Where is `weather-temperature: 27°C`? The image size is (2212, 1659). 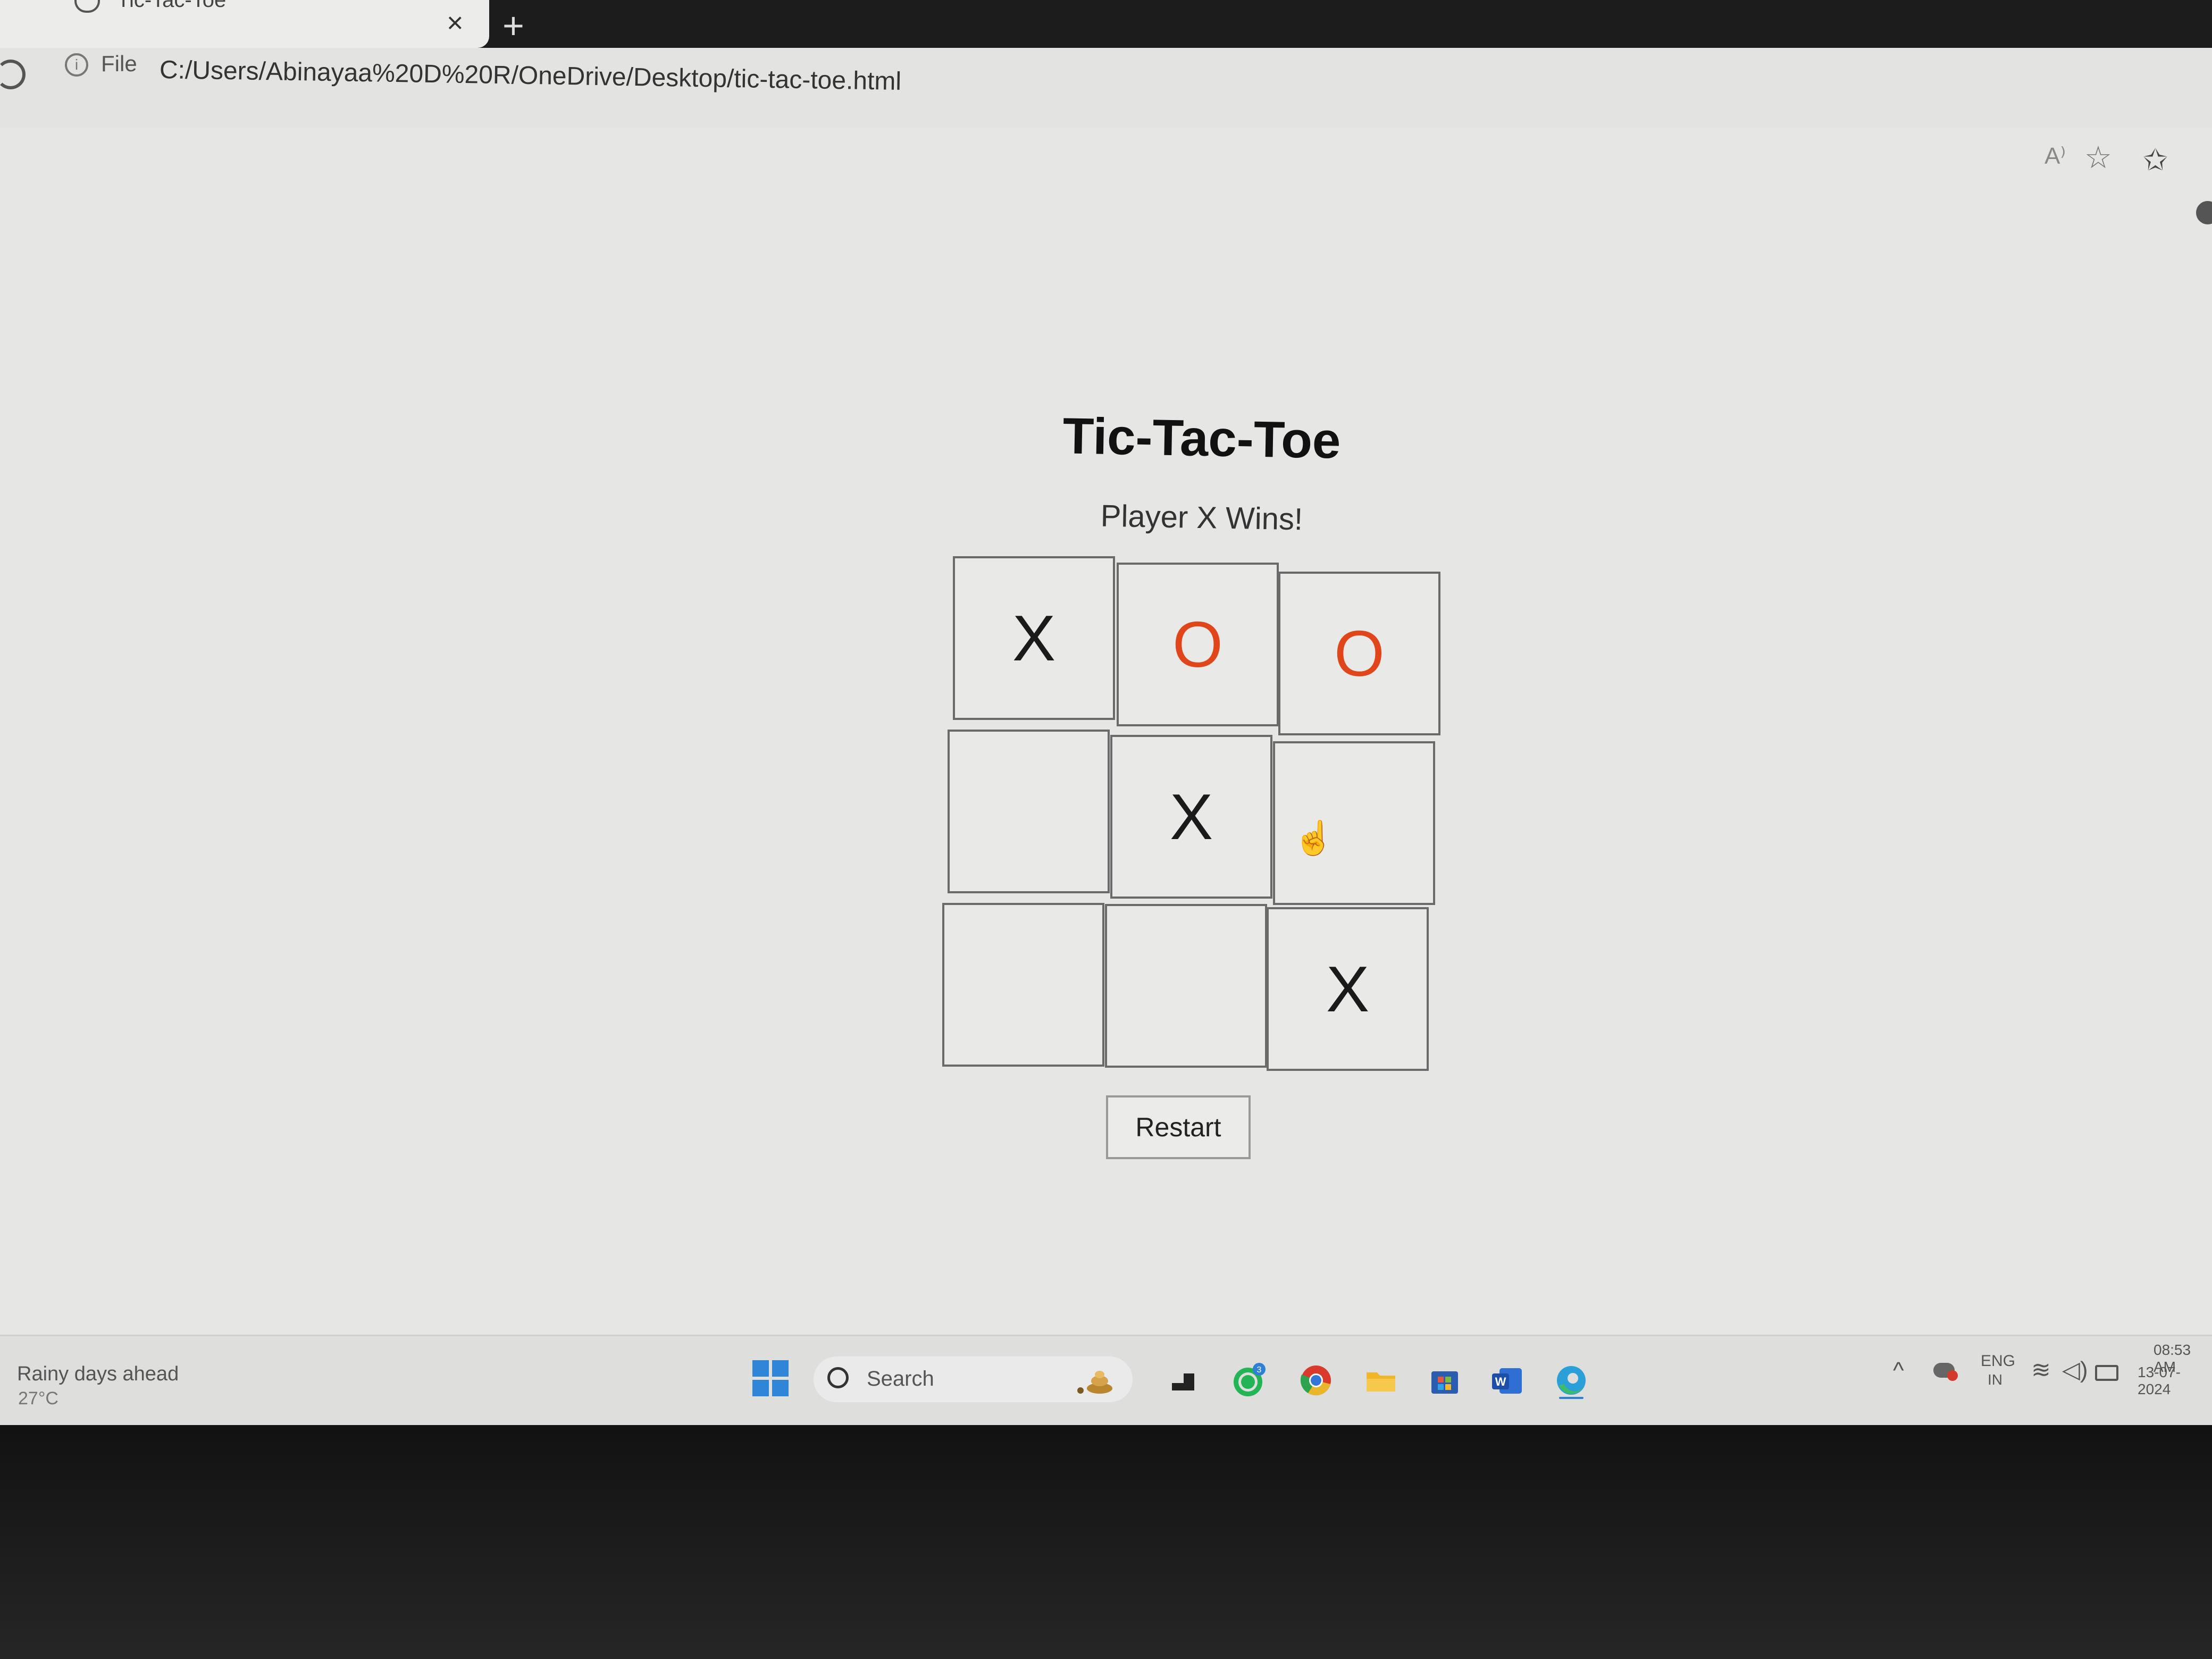
weather-temperature: 27°C is located at coordinates (38, 1398).